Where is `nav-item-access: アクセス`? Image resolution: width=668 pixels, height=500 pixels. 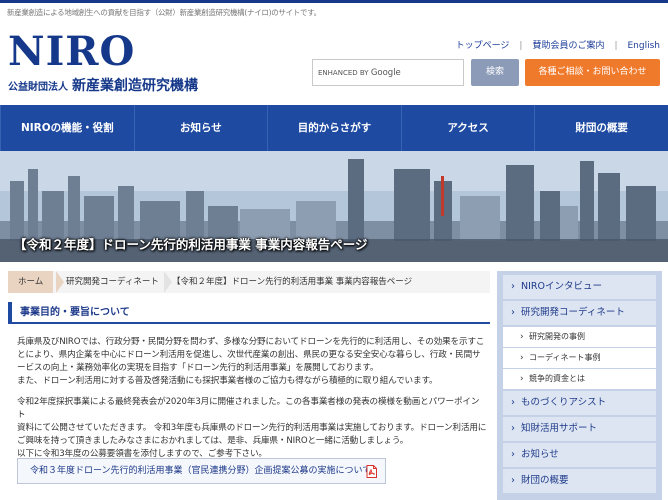
nav-item-access: アクセス is located at coordinates (469, 128).